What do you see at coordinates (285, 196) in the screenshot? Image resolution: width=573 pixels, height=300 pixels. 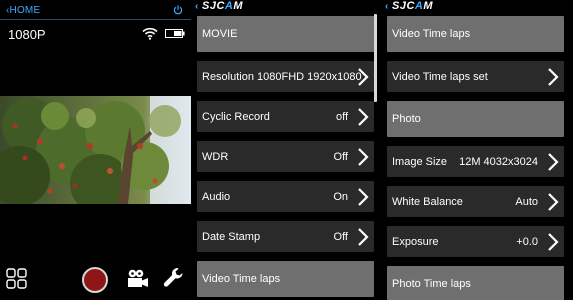 I see `settings-row: Audio On` at bounding box center [285, 196].